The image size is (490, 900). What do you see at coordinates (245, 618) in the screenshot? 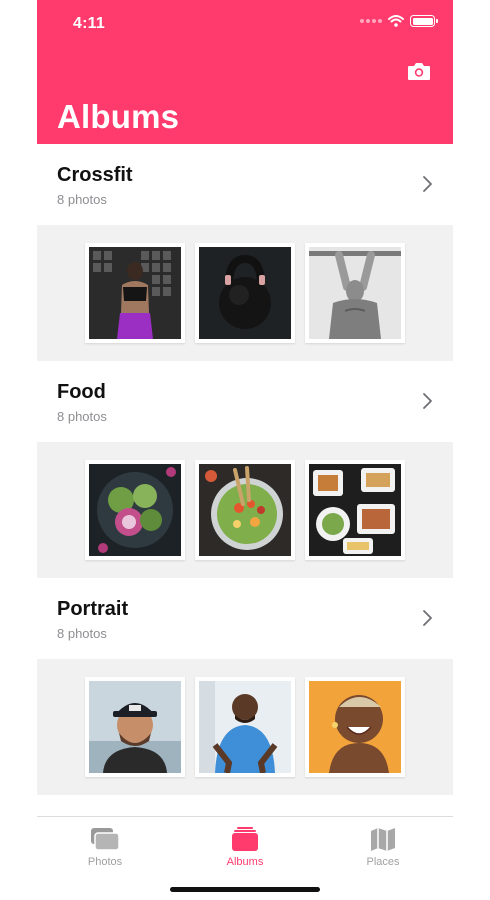
I see `album-row-portrait: Portrait 8 photos` at bounding box center [245, 618].